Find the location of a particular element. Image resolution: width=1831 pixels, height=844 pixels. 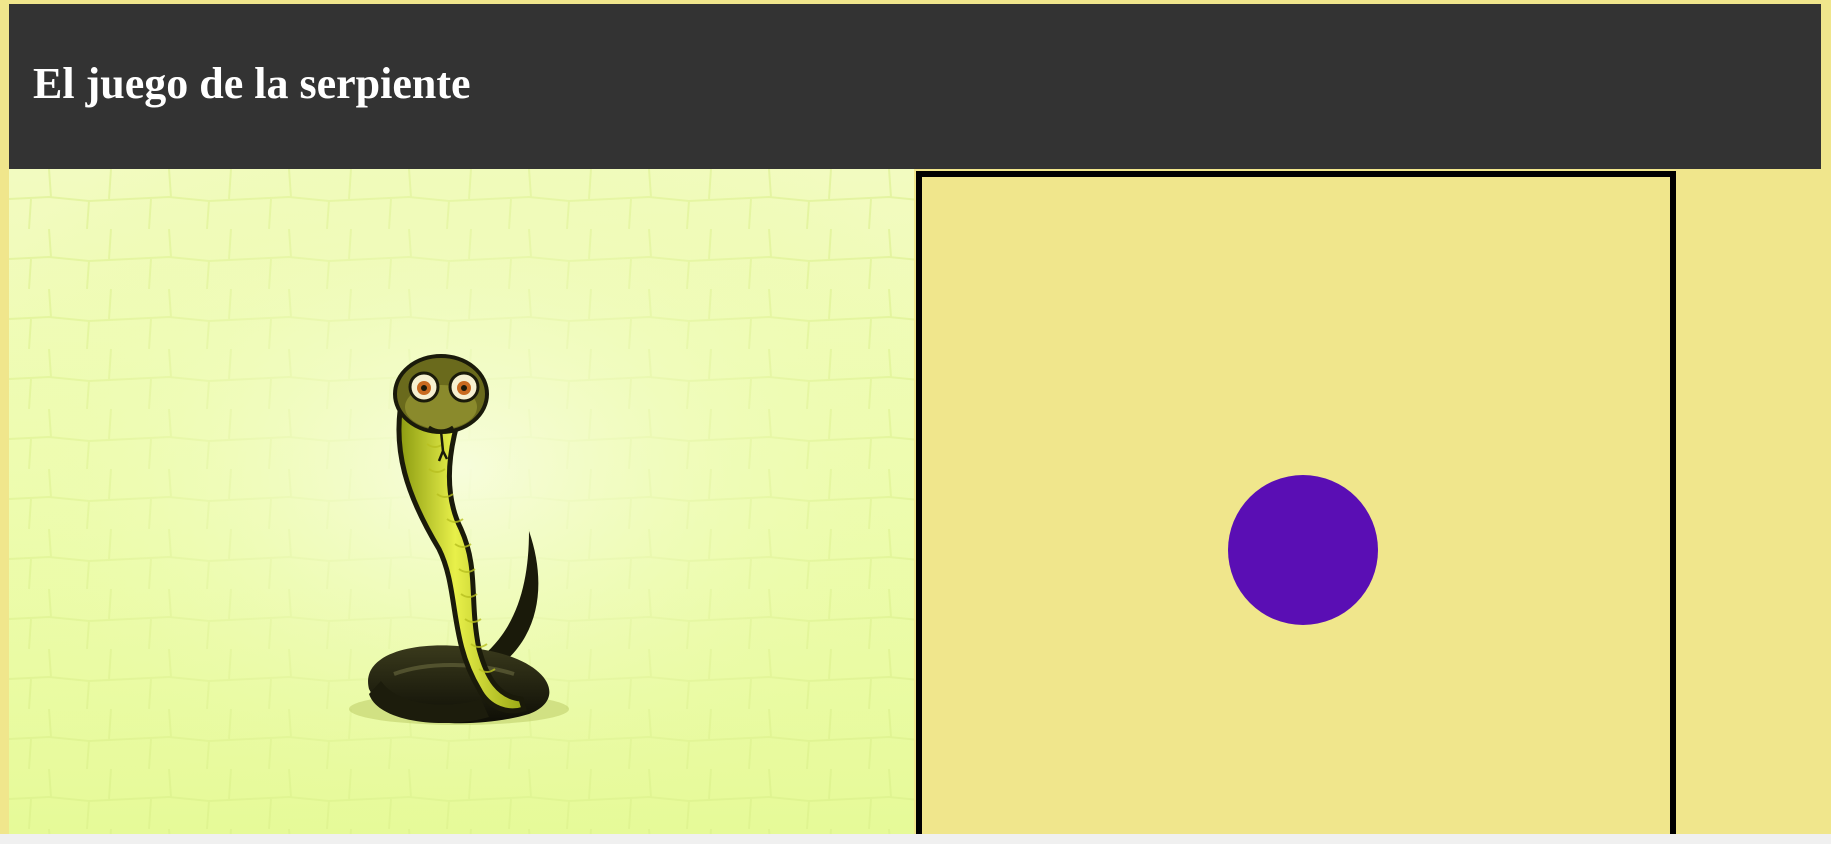

page-title: El juego de la serpiente is located at coordinates (252, 83).